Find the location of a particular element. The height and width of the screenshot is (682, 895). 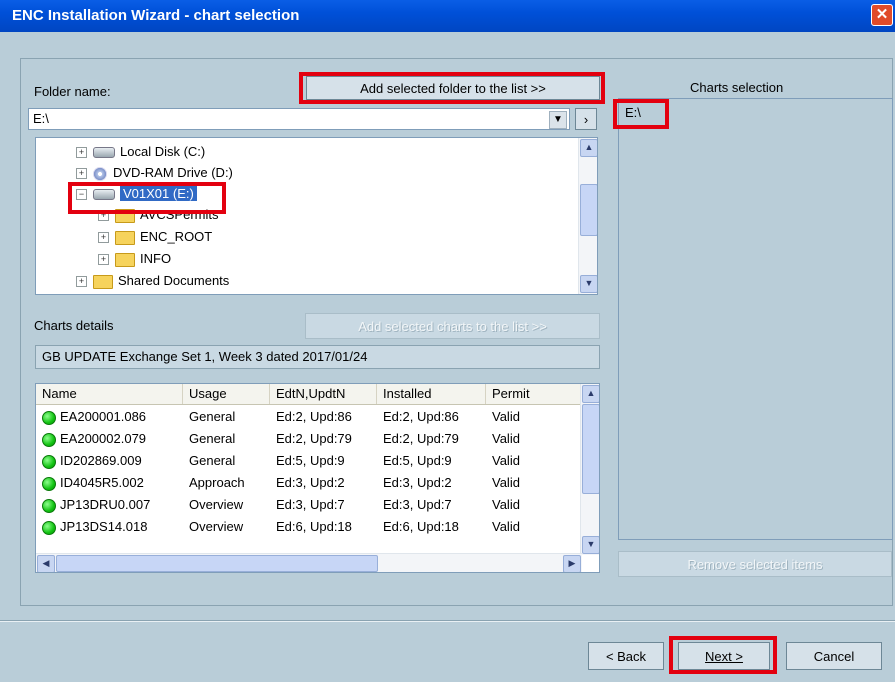

tree-item-label: DVD-RAM Drive (D:) is located at coordinates (173, 172).